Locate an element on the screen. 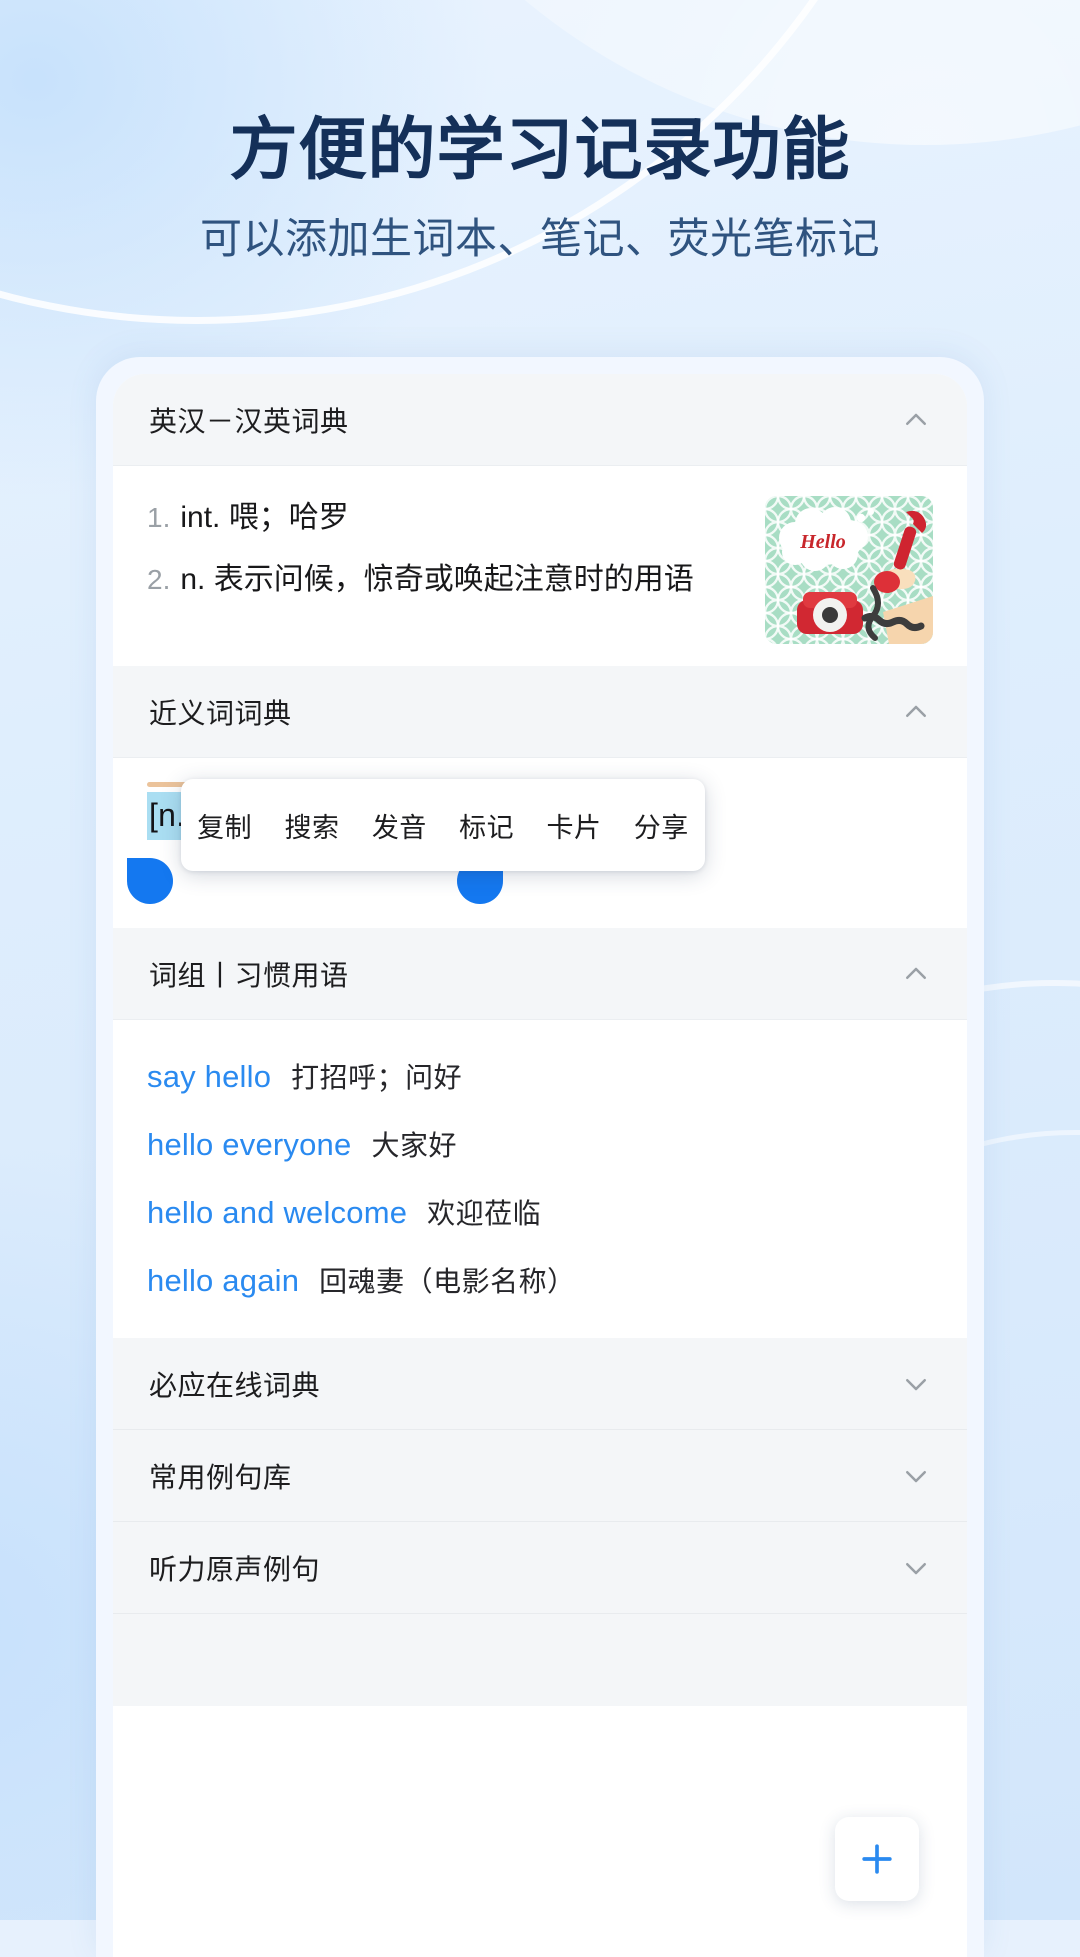 This screenshot has height=1957, width=1080. section-header-synonym-dictionary: 近义词词典 is located at coordinates (540, 712).